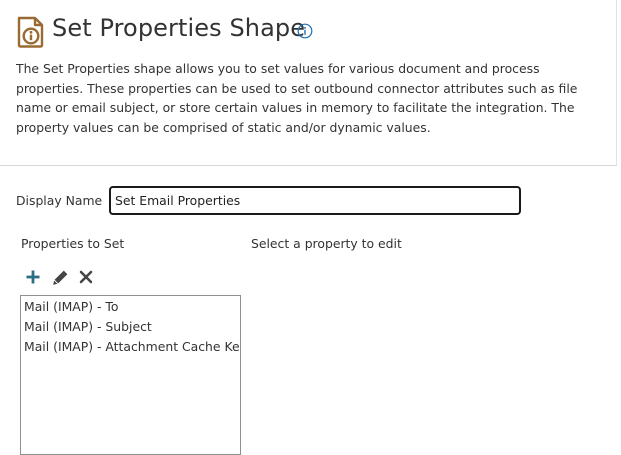 This screenshot has height=455, width=621. Describe the element at coordinates (73, 243) in the screenshot. I see `properties-to-set-label: Properties to Set` at that location.